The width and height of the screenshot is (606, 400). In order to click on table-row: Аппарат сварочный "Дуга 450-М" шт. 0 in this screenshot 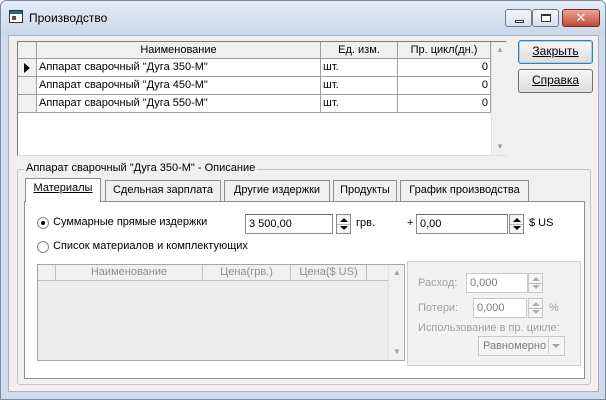, I will do `click(254, 86)`.